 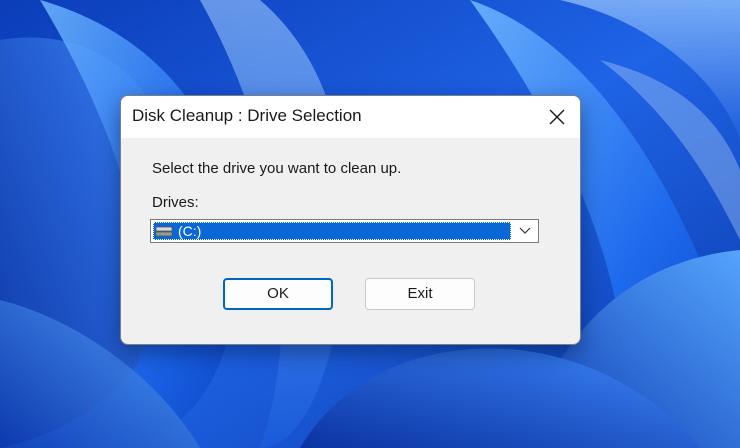 What do you see at coordinates (175, 202) in the screenshot?
I see `drives-label: Drives:` at bounding box center [175, 202].